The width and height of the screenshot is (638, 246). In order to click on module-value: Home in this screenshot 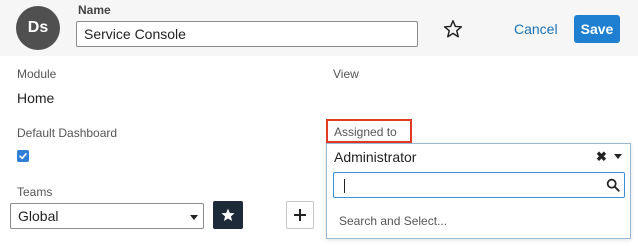, I will do `click(36, 98)`.